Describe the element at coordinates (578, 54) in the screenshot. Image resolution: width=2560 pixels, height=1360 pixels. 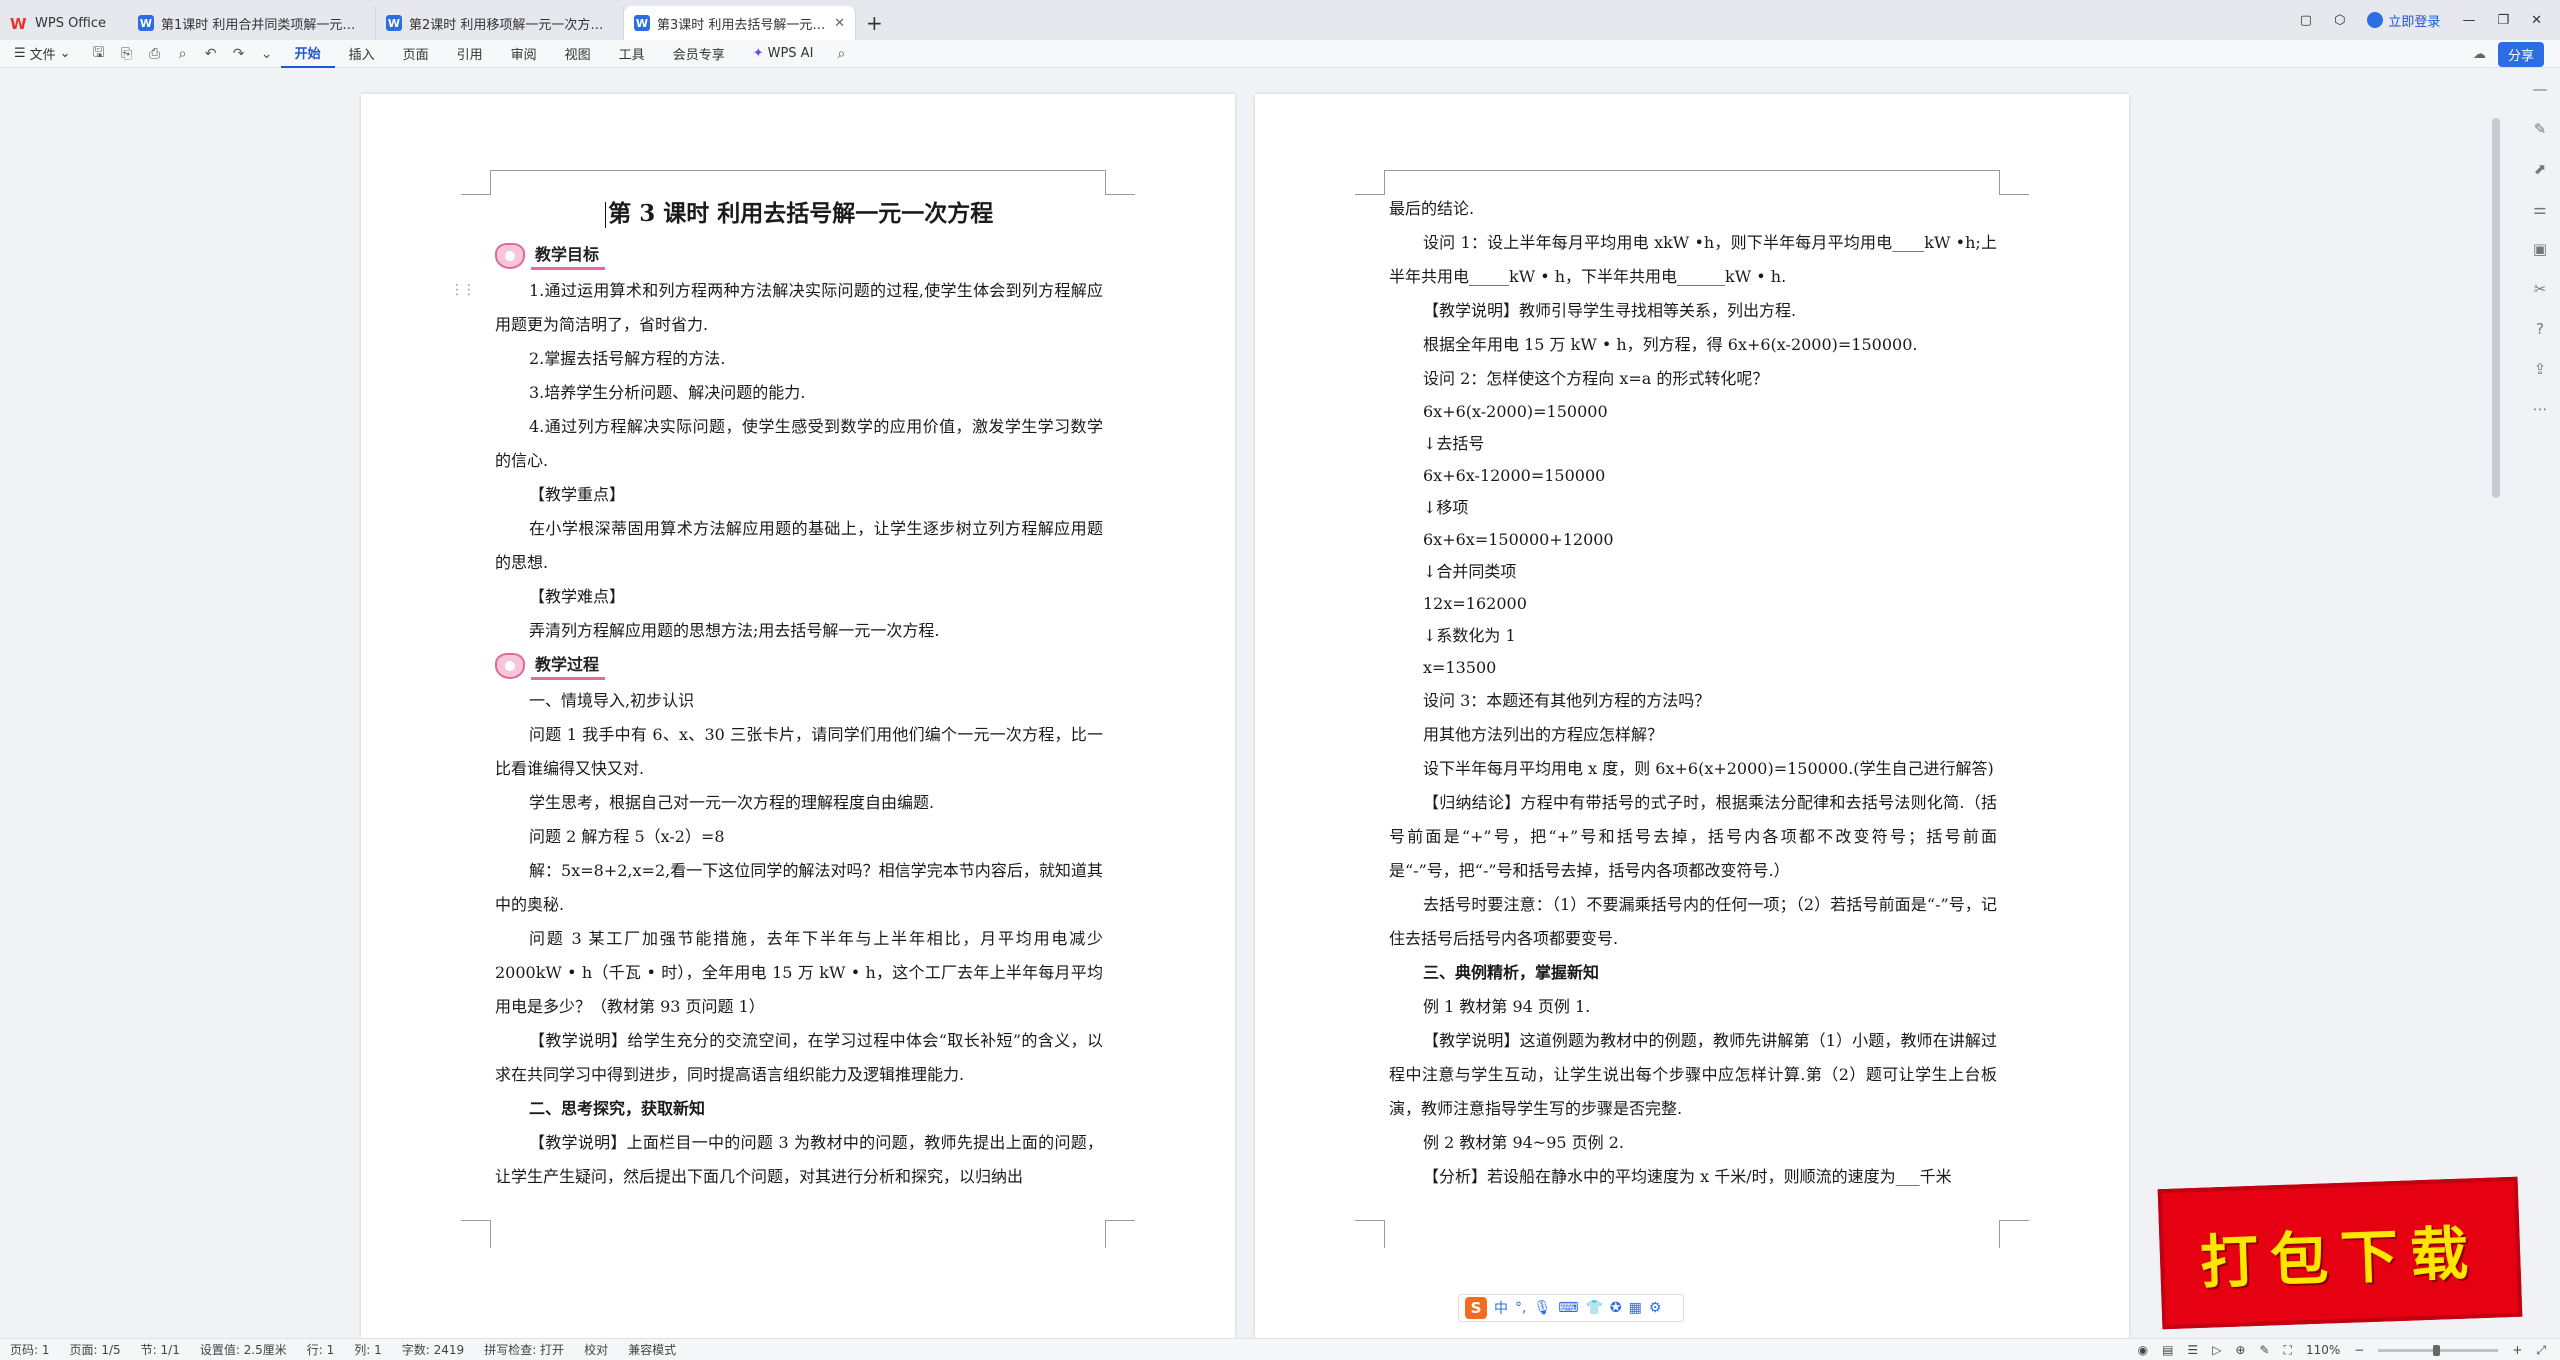
I see `tab-view: 视图` at that location.